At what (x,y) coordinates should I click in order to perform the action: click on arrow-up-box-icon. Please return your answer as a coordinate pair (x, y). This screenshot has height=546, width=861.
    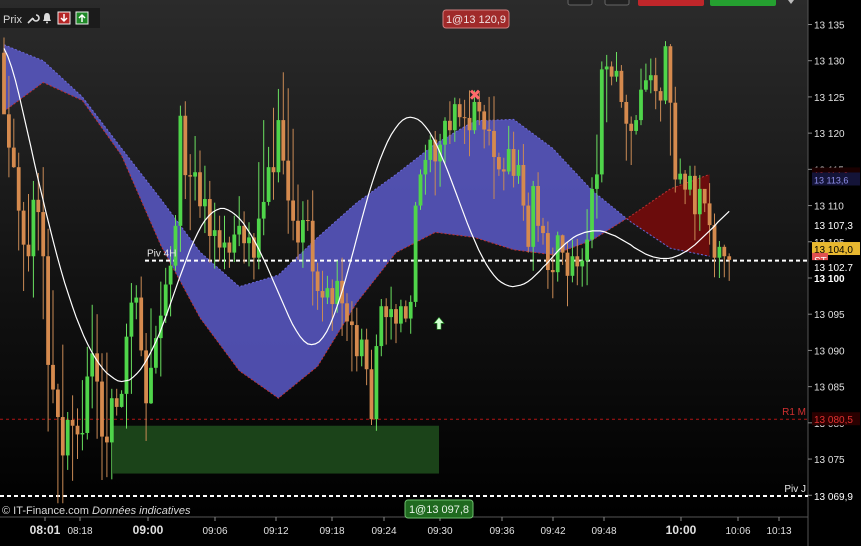
    Looking at the image, I should click on (82, 18).